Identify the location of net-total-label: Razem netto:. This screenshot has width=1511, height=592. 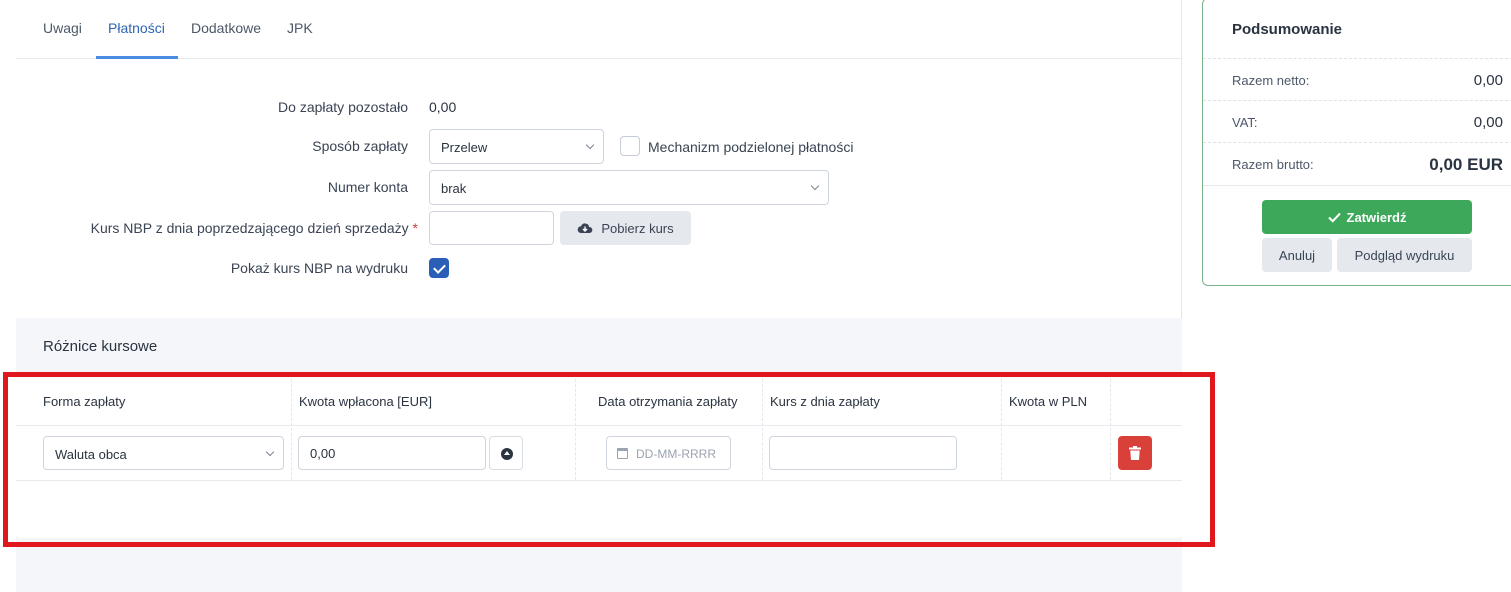
(1271, 80).